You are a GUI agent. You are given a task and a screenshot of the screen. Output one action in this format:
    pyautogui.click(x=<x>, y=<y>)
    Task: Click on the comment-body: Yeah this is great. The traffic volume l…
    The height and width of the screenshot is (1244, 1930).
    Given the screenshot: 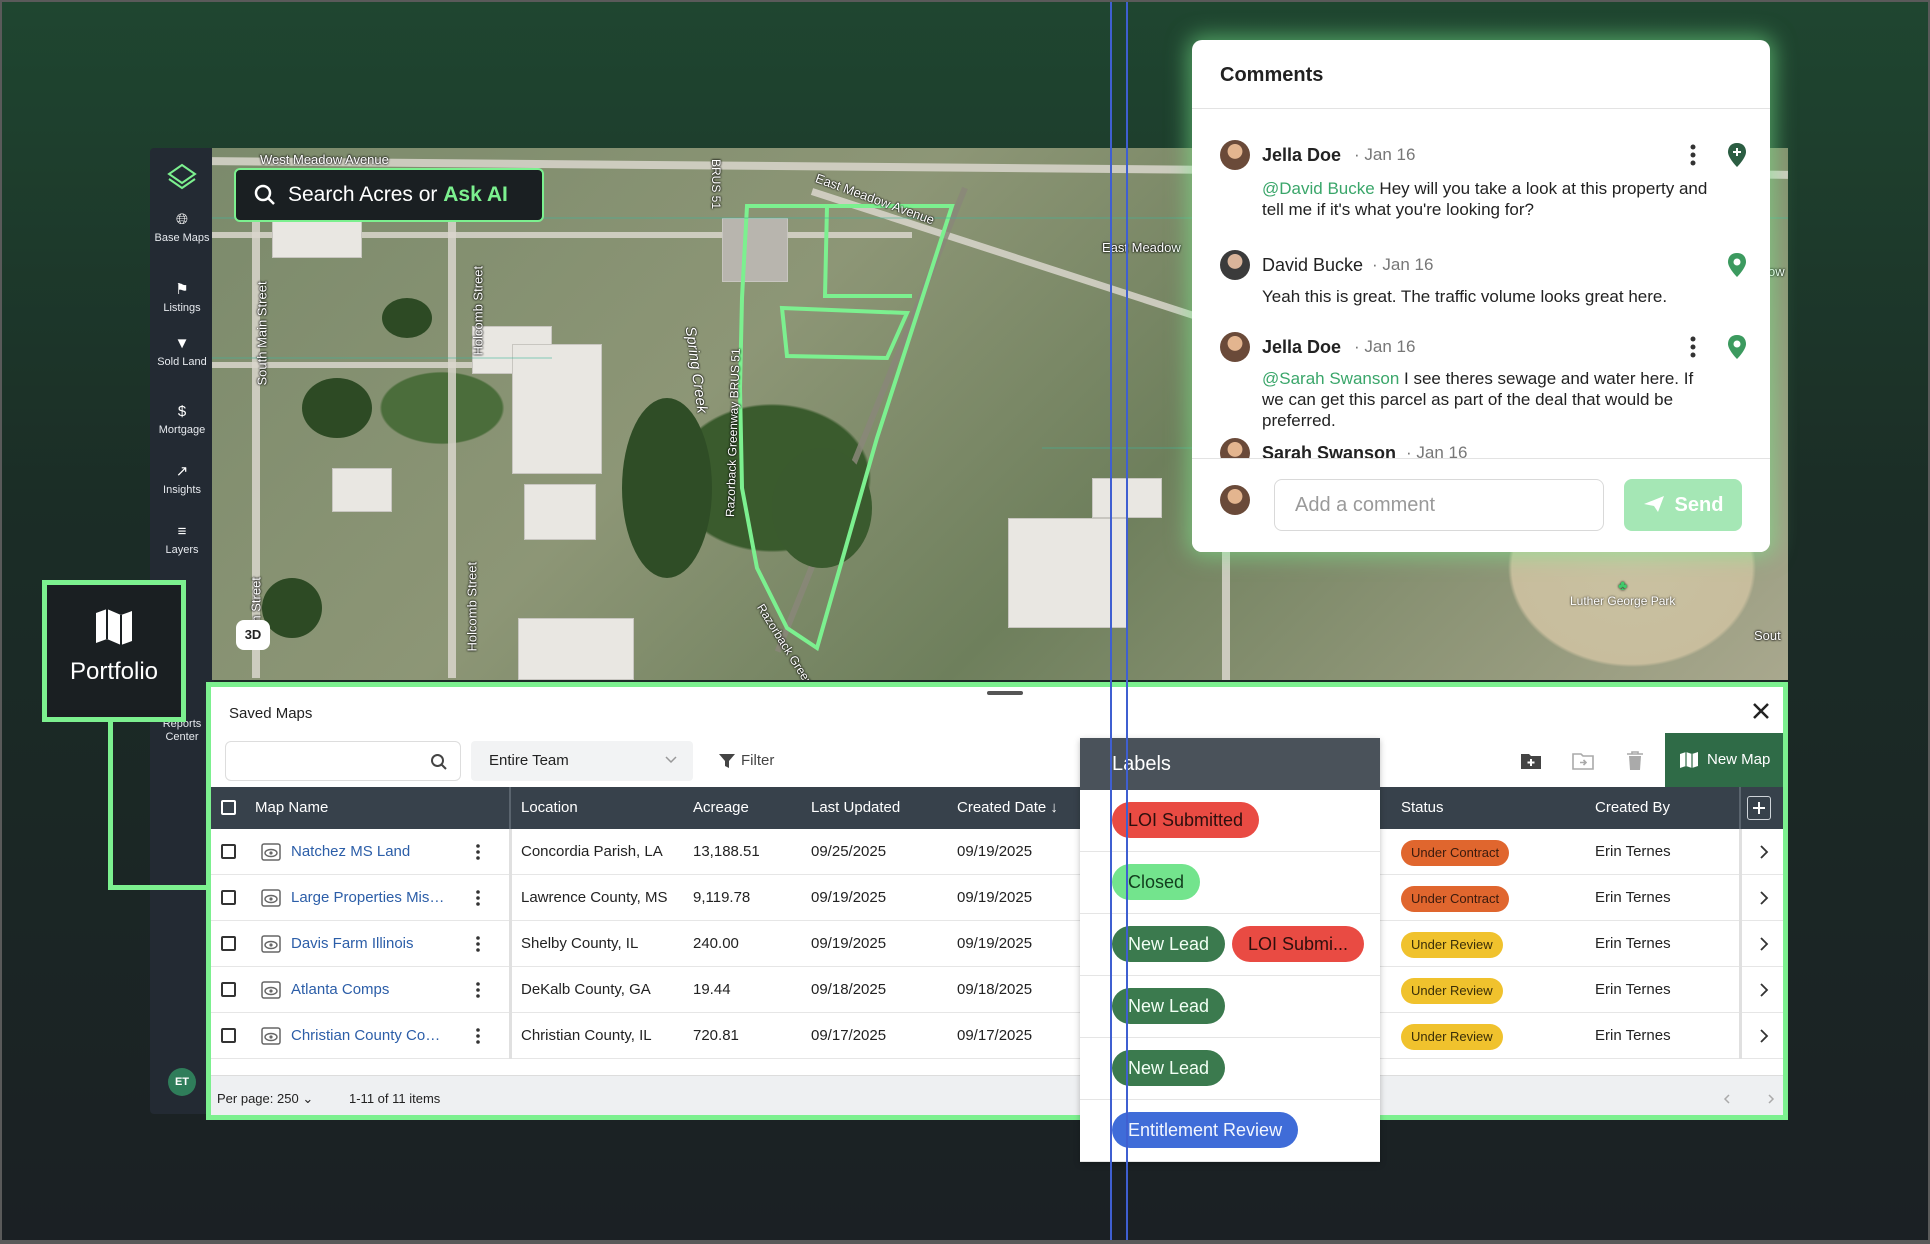 What is the action you would take?
    pyautogui.click(x=1465, y=296)
    